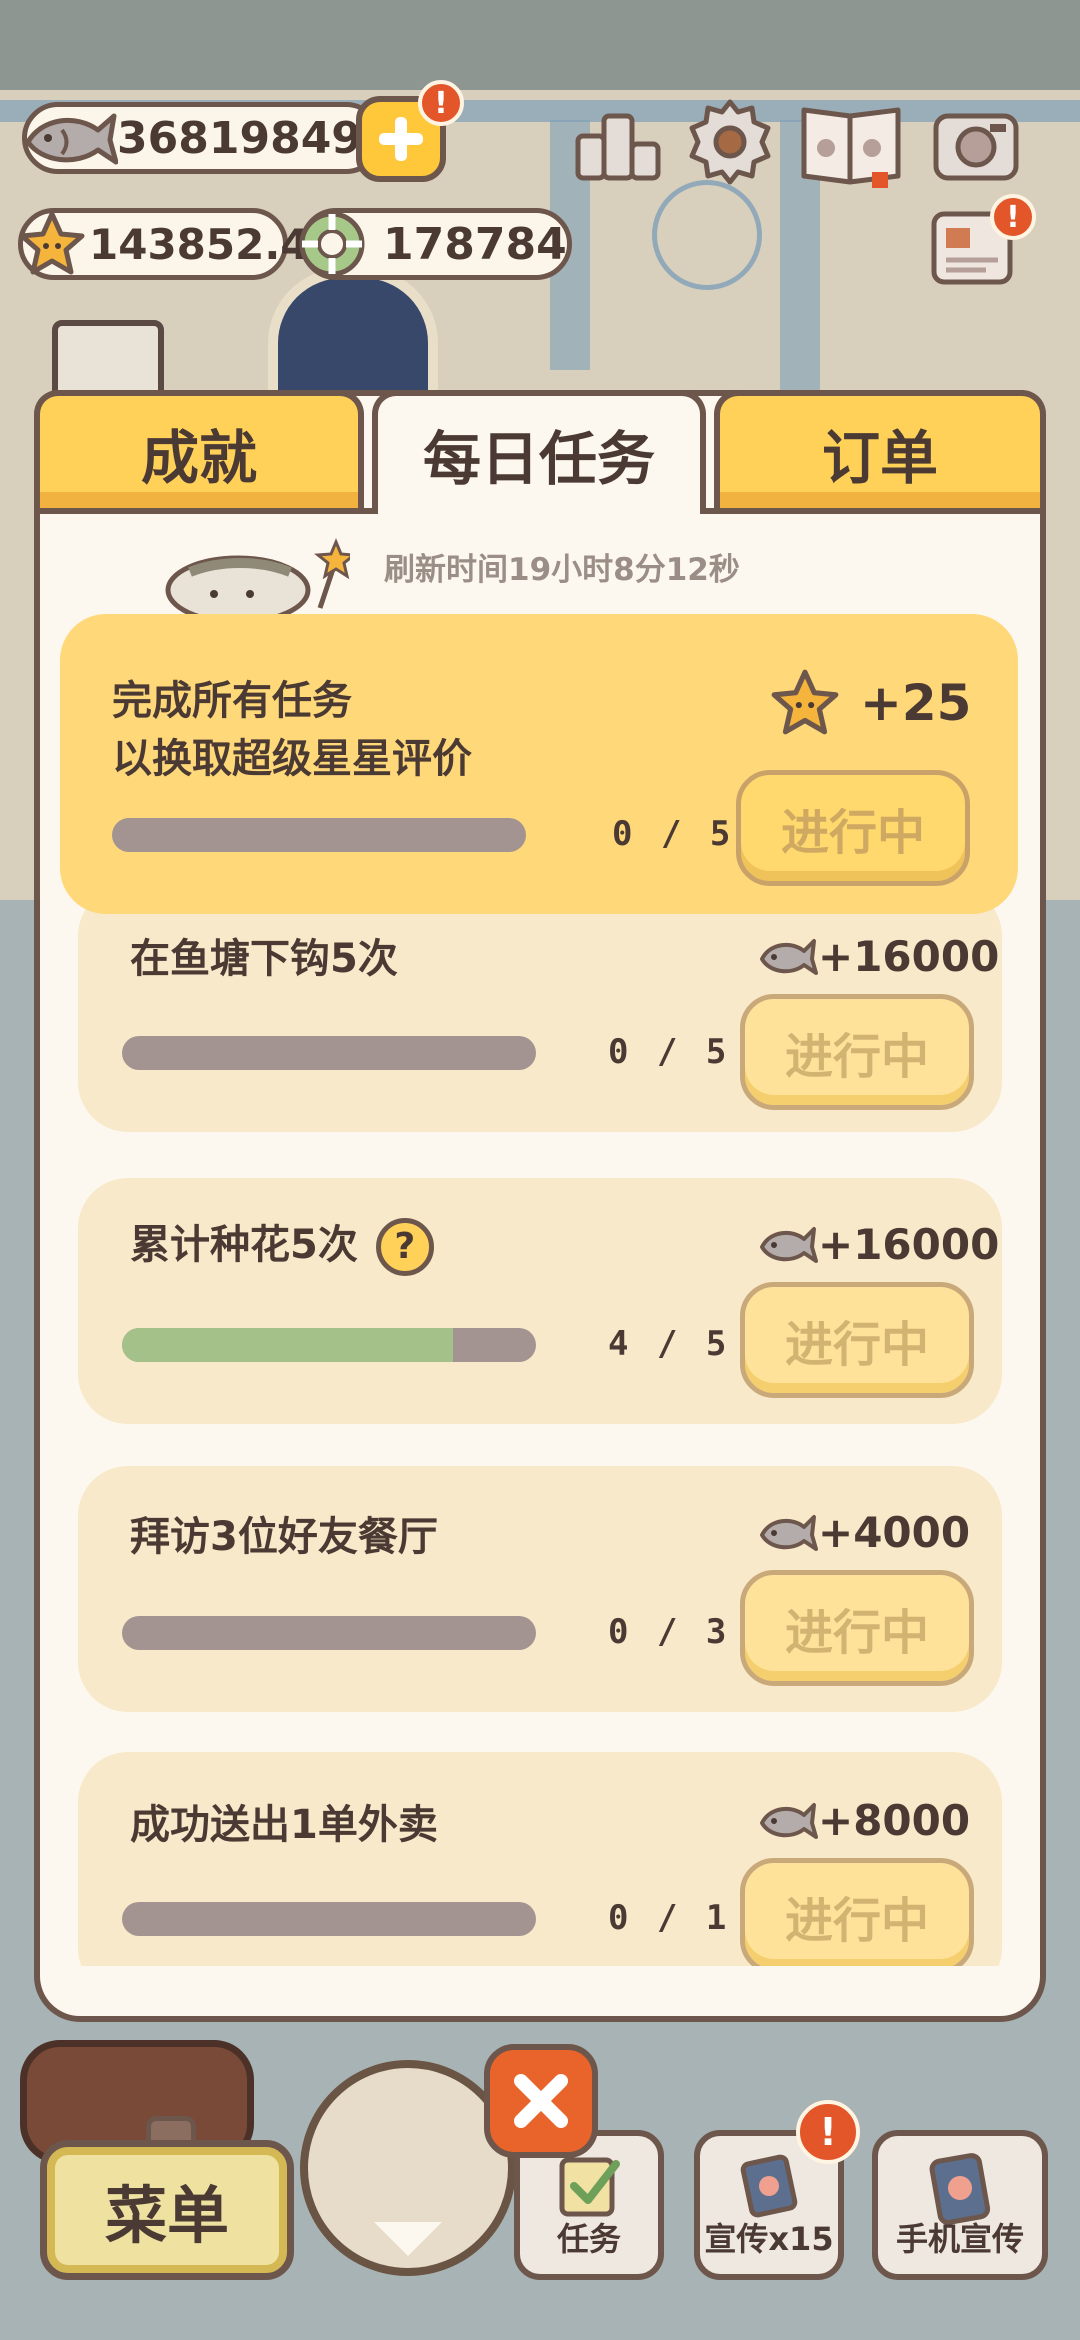 Image resolution: width=1080 pixels, height=2340 pixels. I want to click on tab-achievements: 成就, so click(199, 450).